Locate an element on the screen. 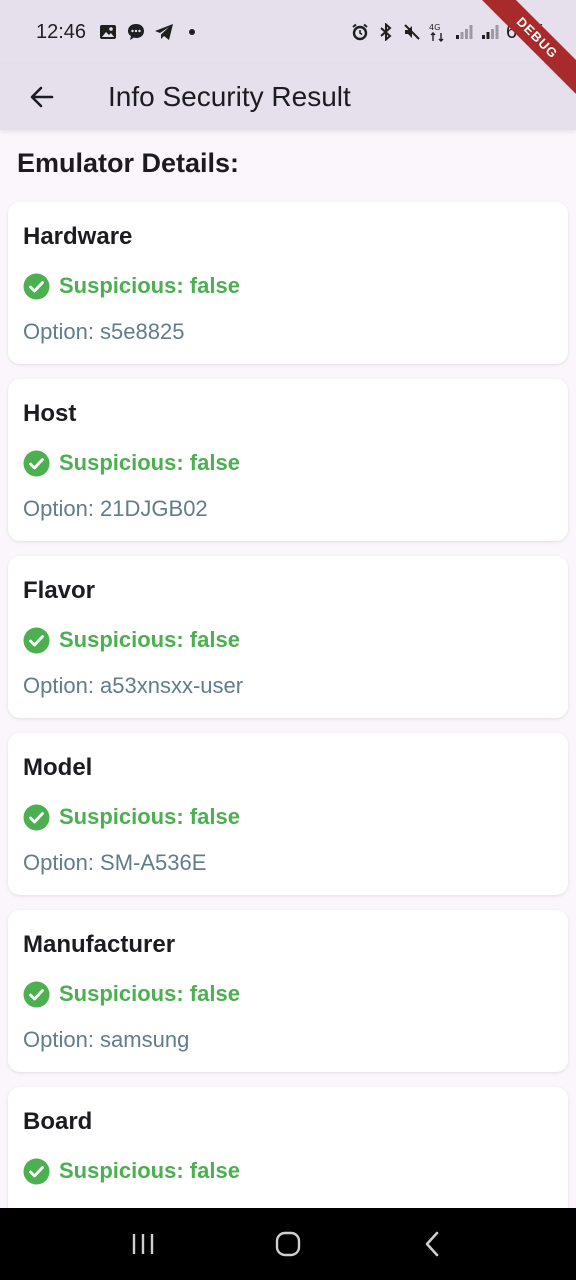 This screenshot has height=1280, width=576. page-title: Info Security Result is located at coordinates (229, 96).